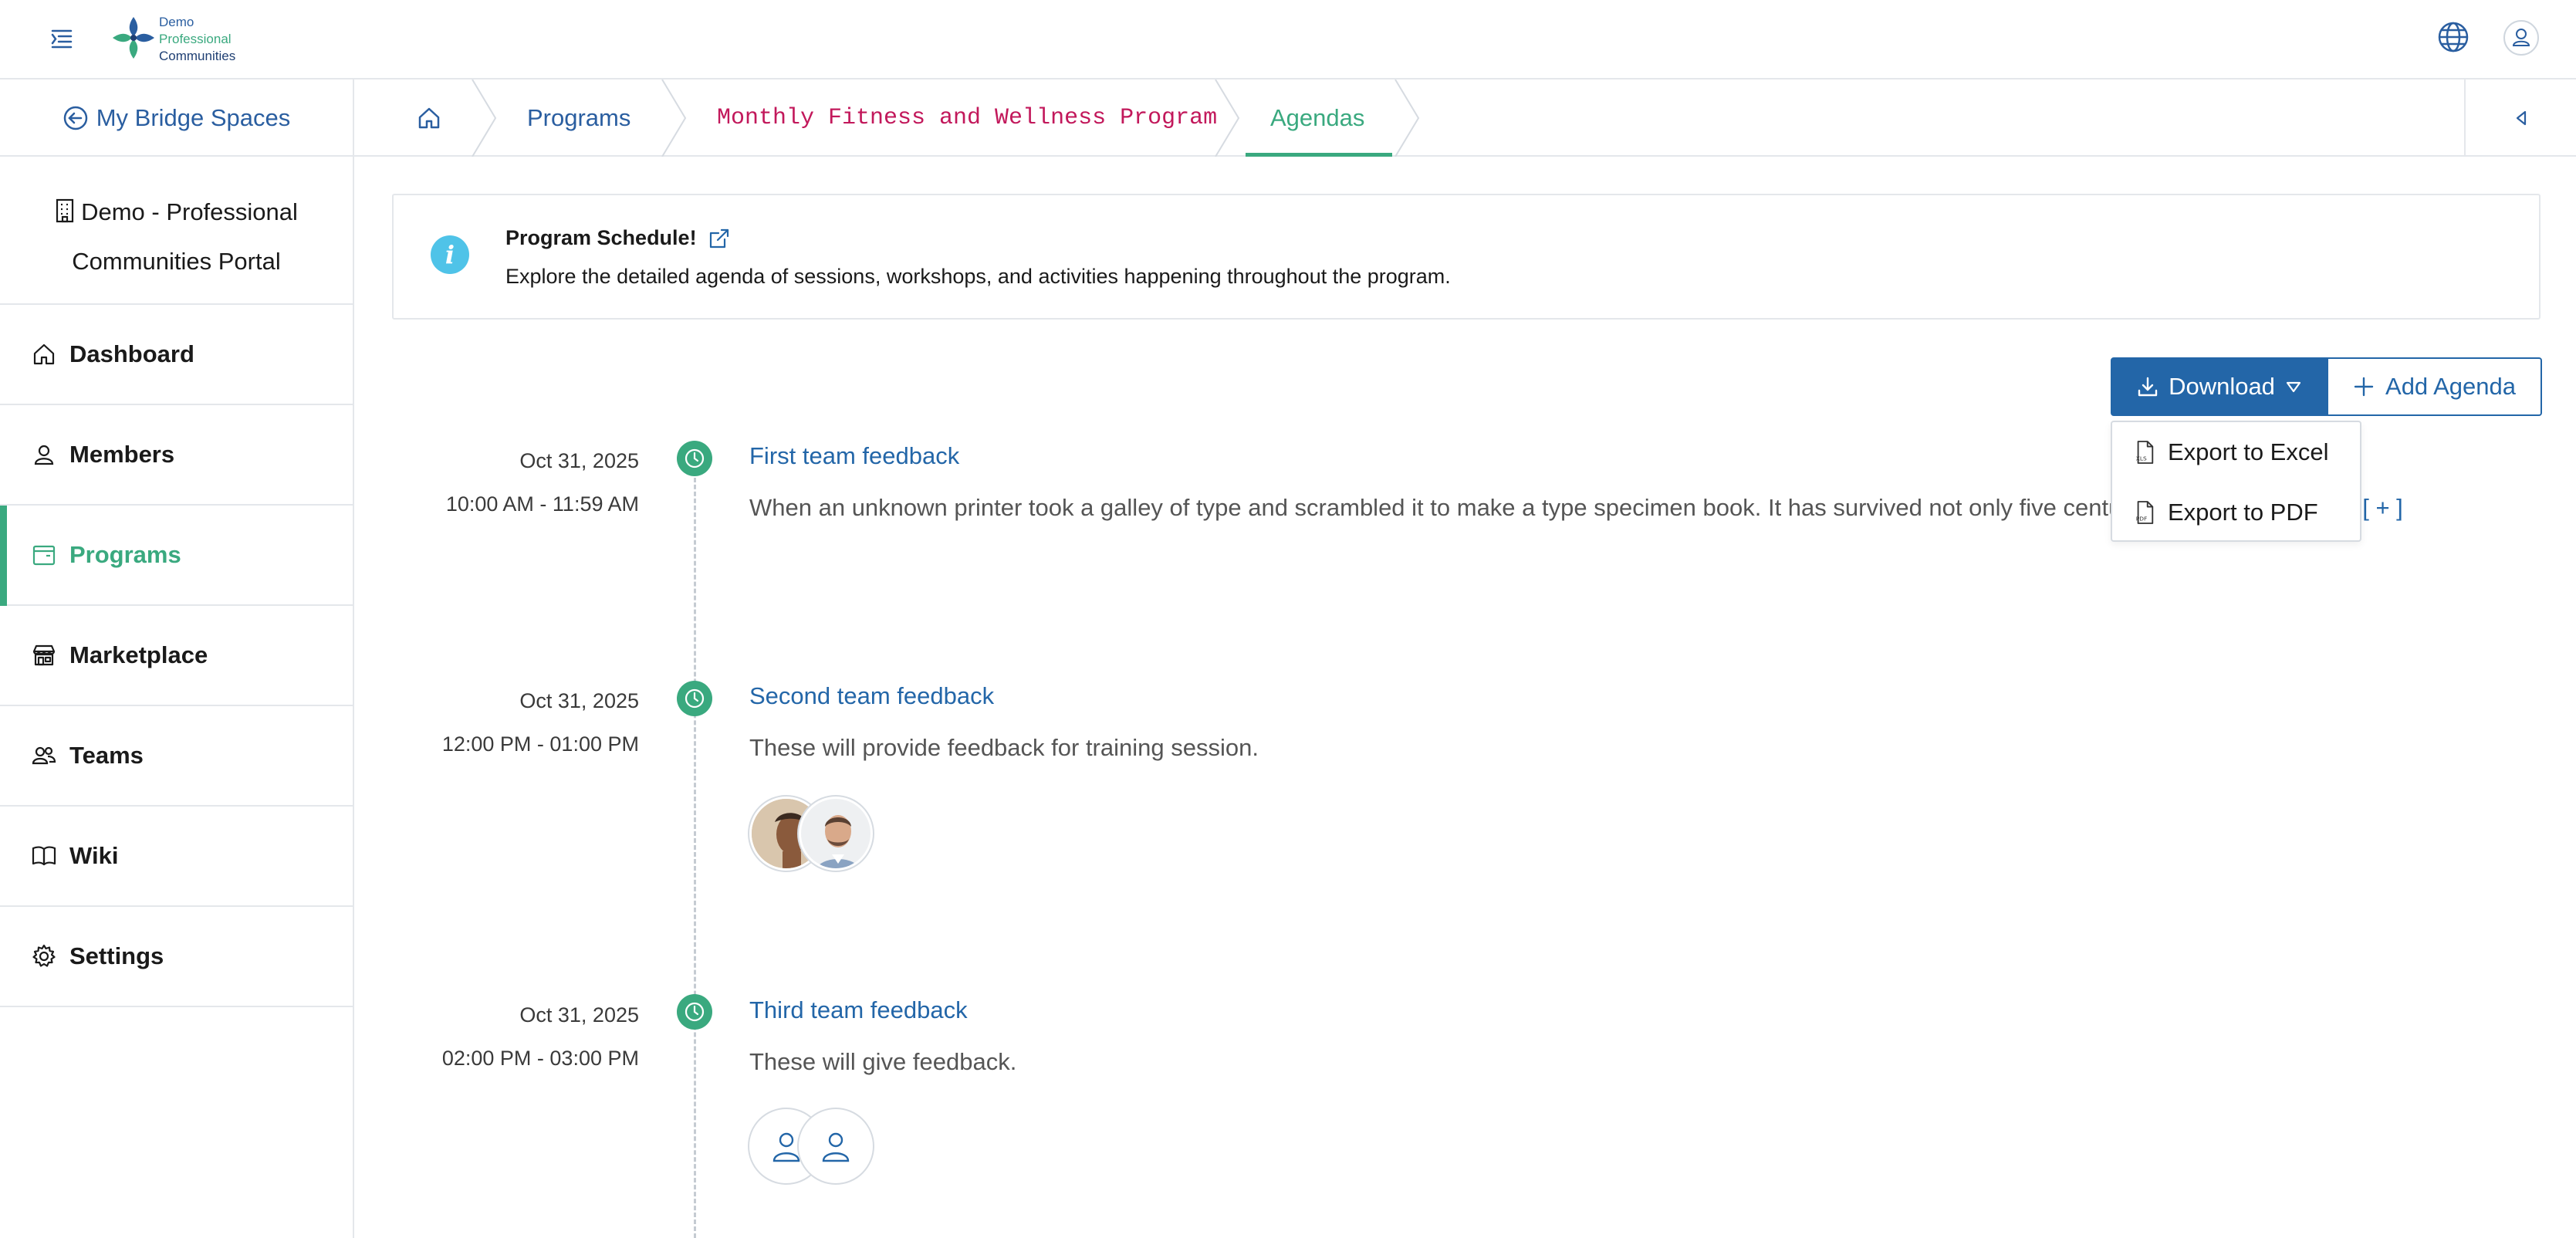 The image size is (2576, 1238). I want to click on breadcrumb-home, so click(429, 118).